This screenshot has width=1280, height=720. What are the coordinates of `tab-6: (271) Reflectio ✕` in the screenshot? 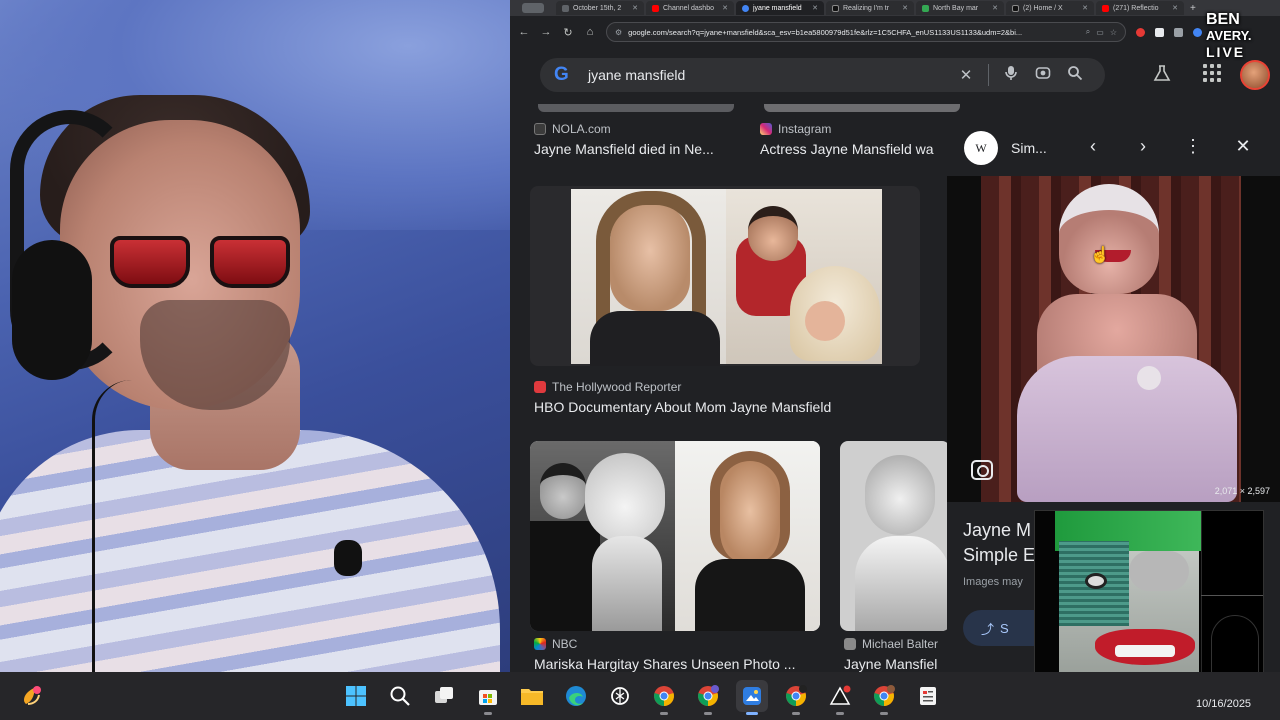 It's located at (1140, 8).